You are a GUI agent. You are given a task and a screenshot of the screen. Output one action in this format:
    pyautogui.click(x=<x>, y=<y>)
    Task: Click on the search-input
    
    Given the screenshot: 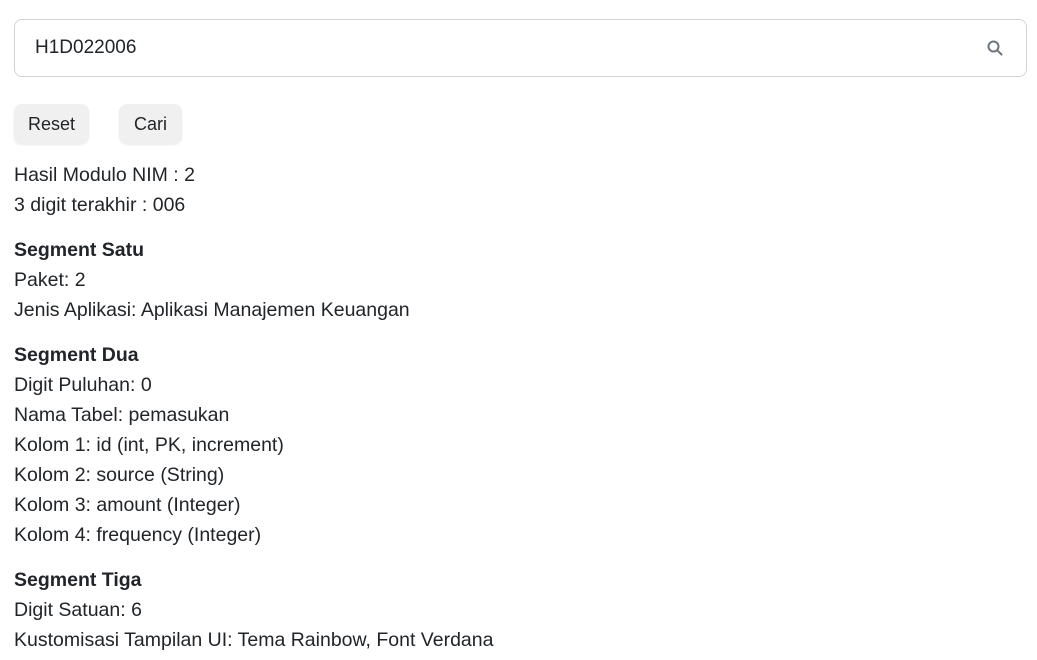 What is the action you would take?
    pyautogui.click(x=495, y=48)
    